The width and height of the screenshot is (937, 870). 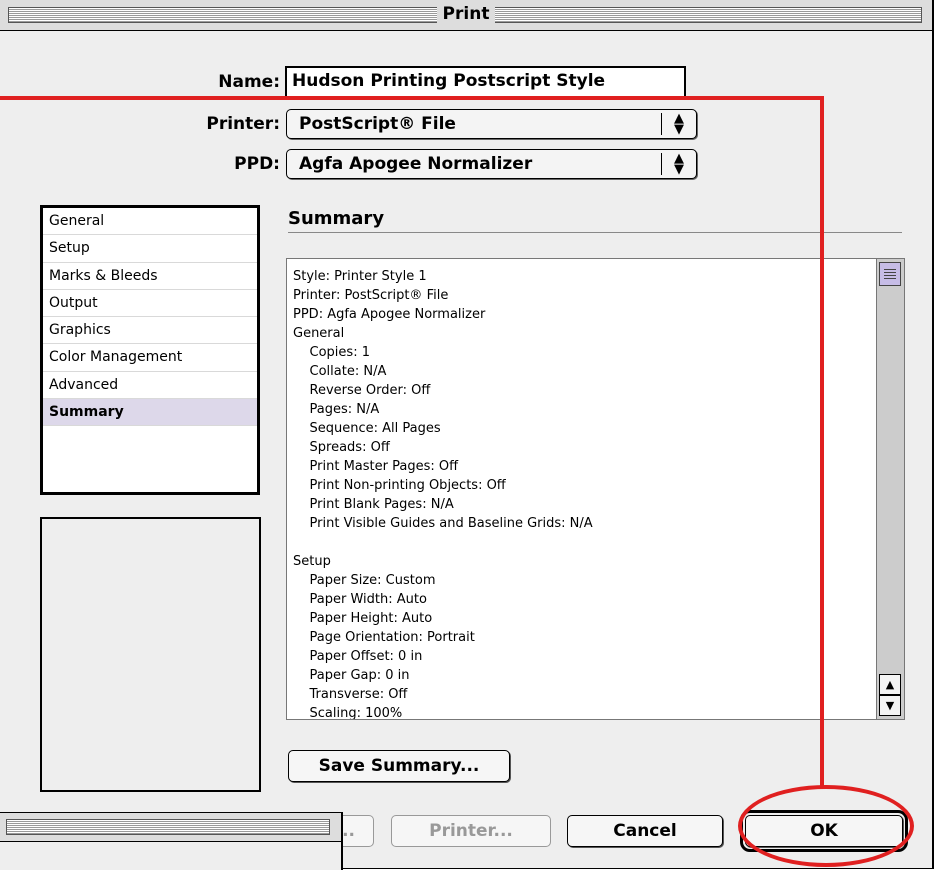 I want to click on printer-label: Printer:, so click(x=243, y=124).